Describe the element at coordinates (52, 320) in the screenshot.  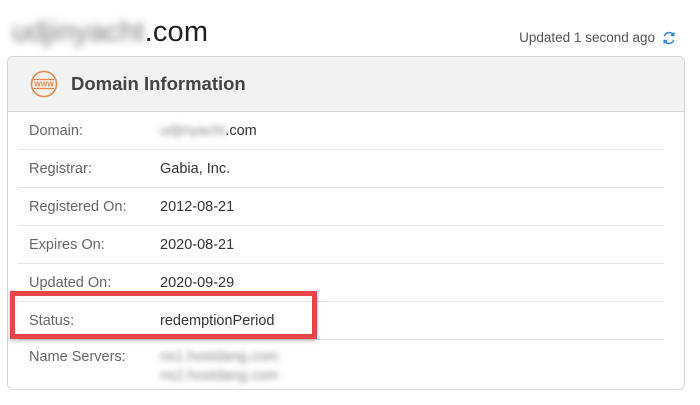
I see `label-status: Status:` at that location.